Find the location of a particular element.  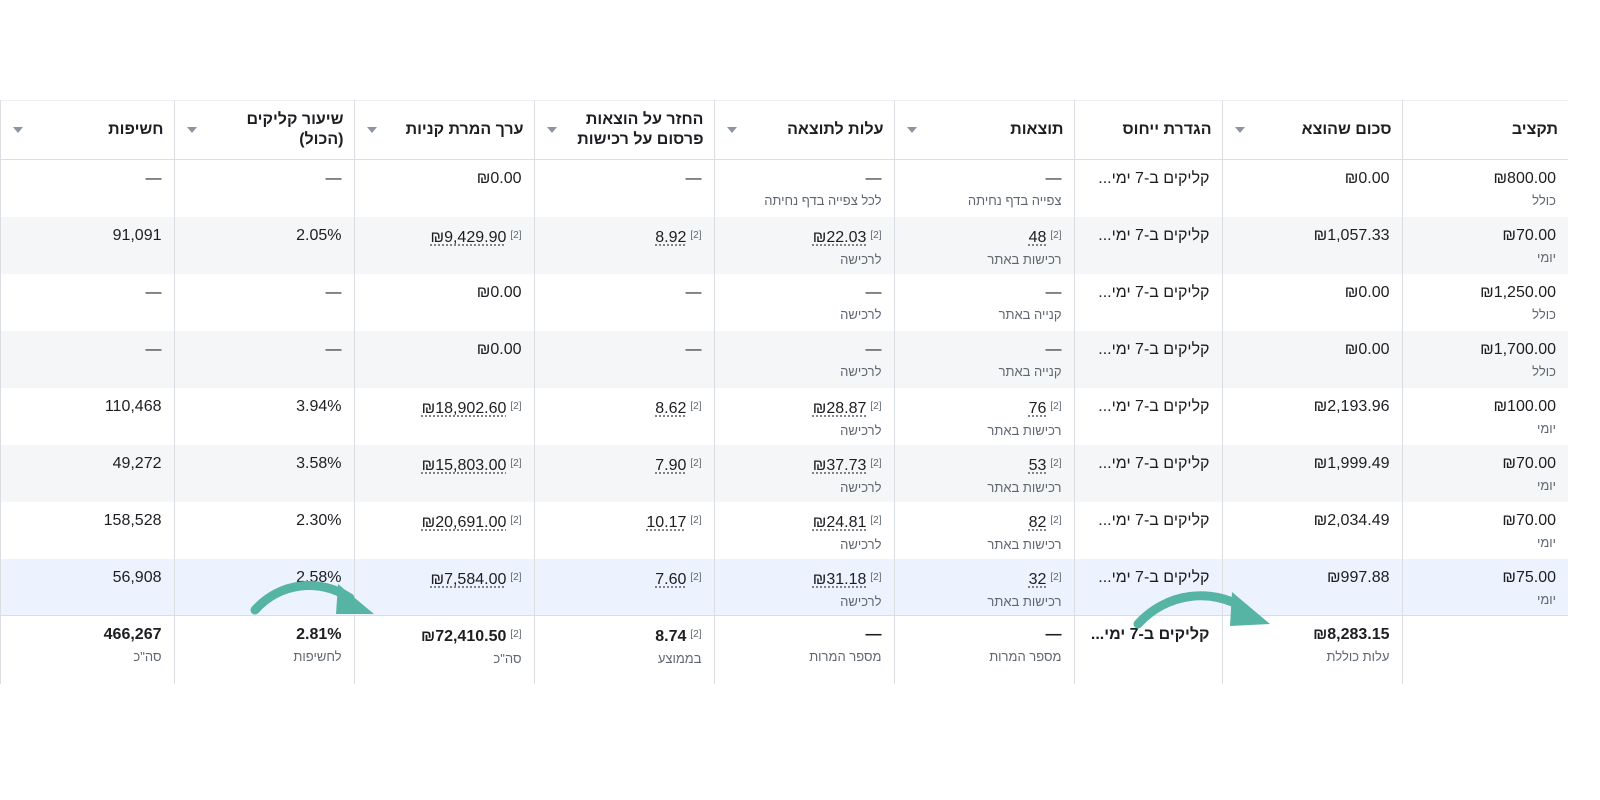

spent-cell: ₪1,057.33 is located at coordinates (1311, 245).